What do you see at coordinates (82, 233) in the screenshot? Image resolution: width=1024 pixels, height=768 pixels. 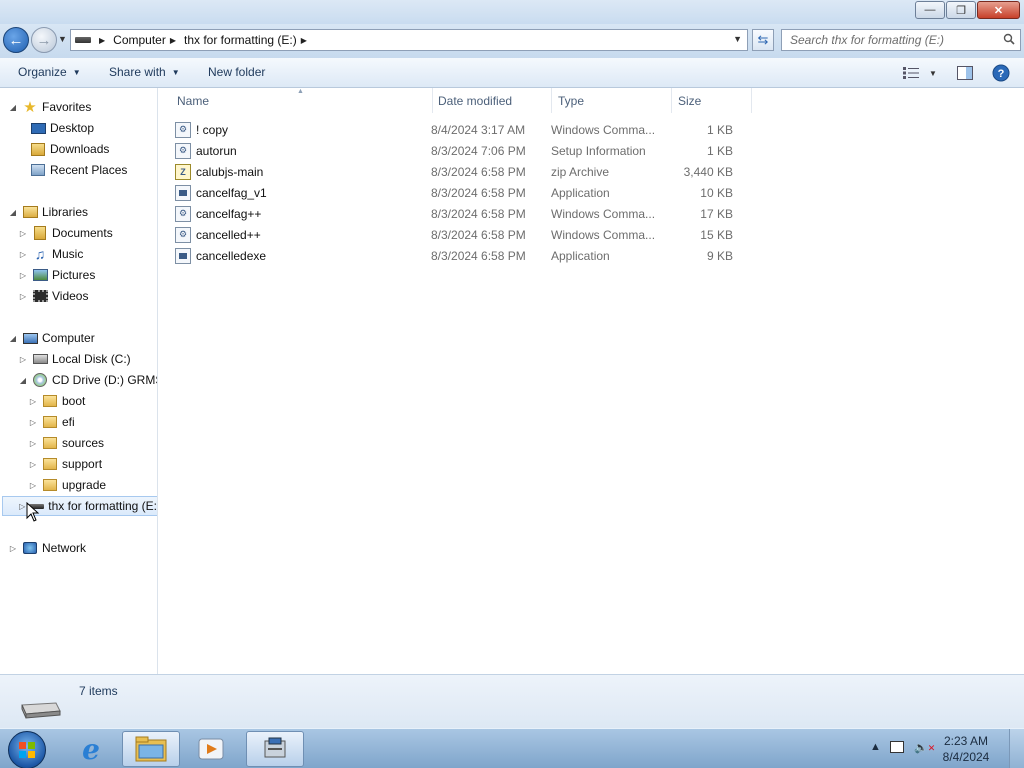 I see `tree-documents-label: Documents` at bounding box center [82, 233].